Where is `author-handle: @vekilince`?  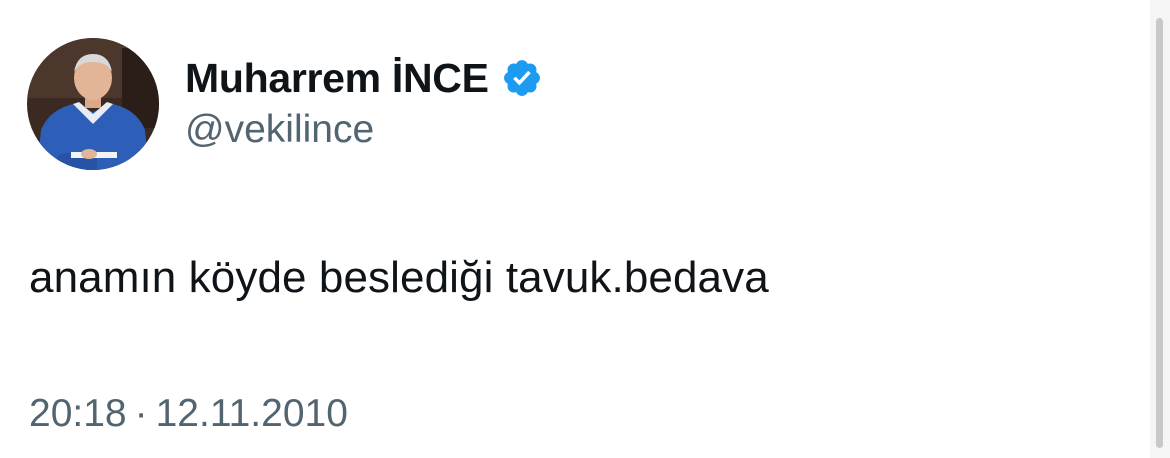
author-handle: @vekilince is located at coordinates (279, 130).